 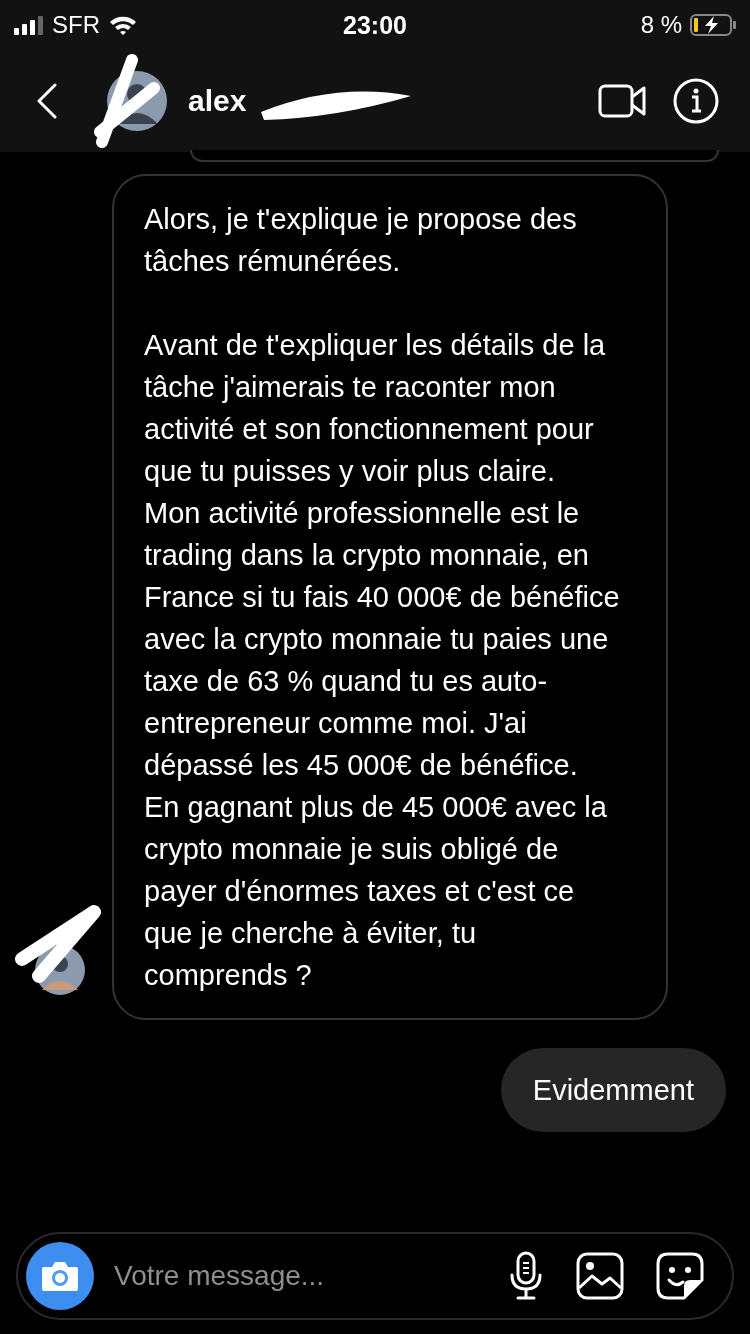 I want to click on microphone-icon, so click(x=526, y=1276).